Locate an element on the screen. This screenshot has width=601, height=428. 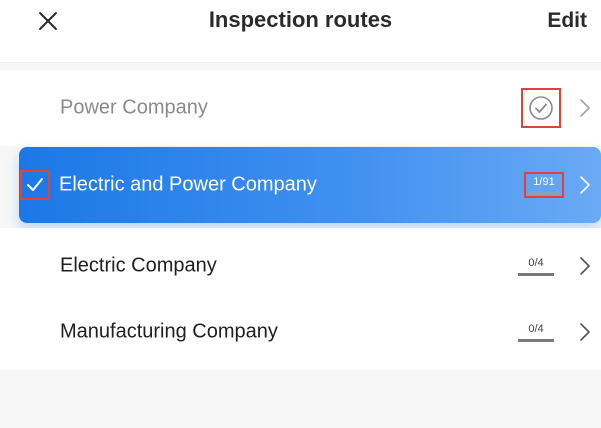
route-item-label: Power Company is located at coordinates (134, 107).